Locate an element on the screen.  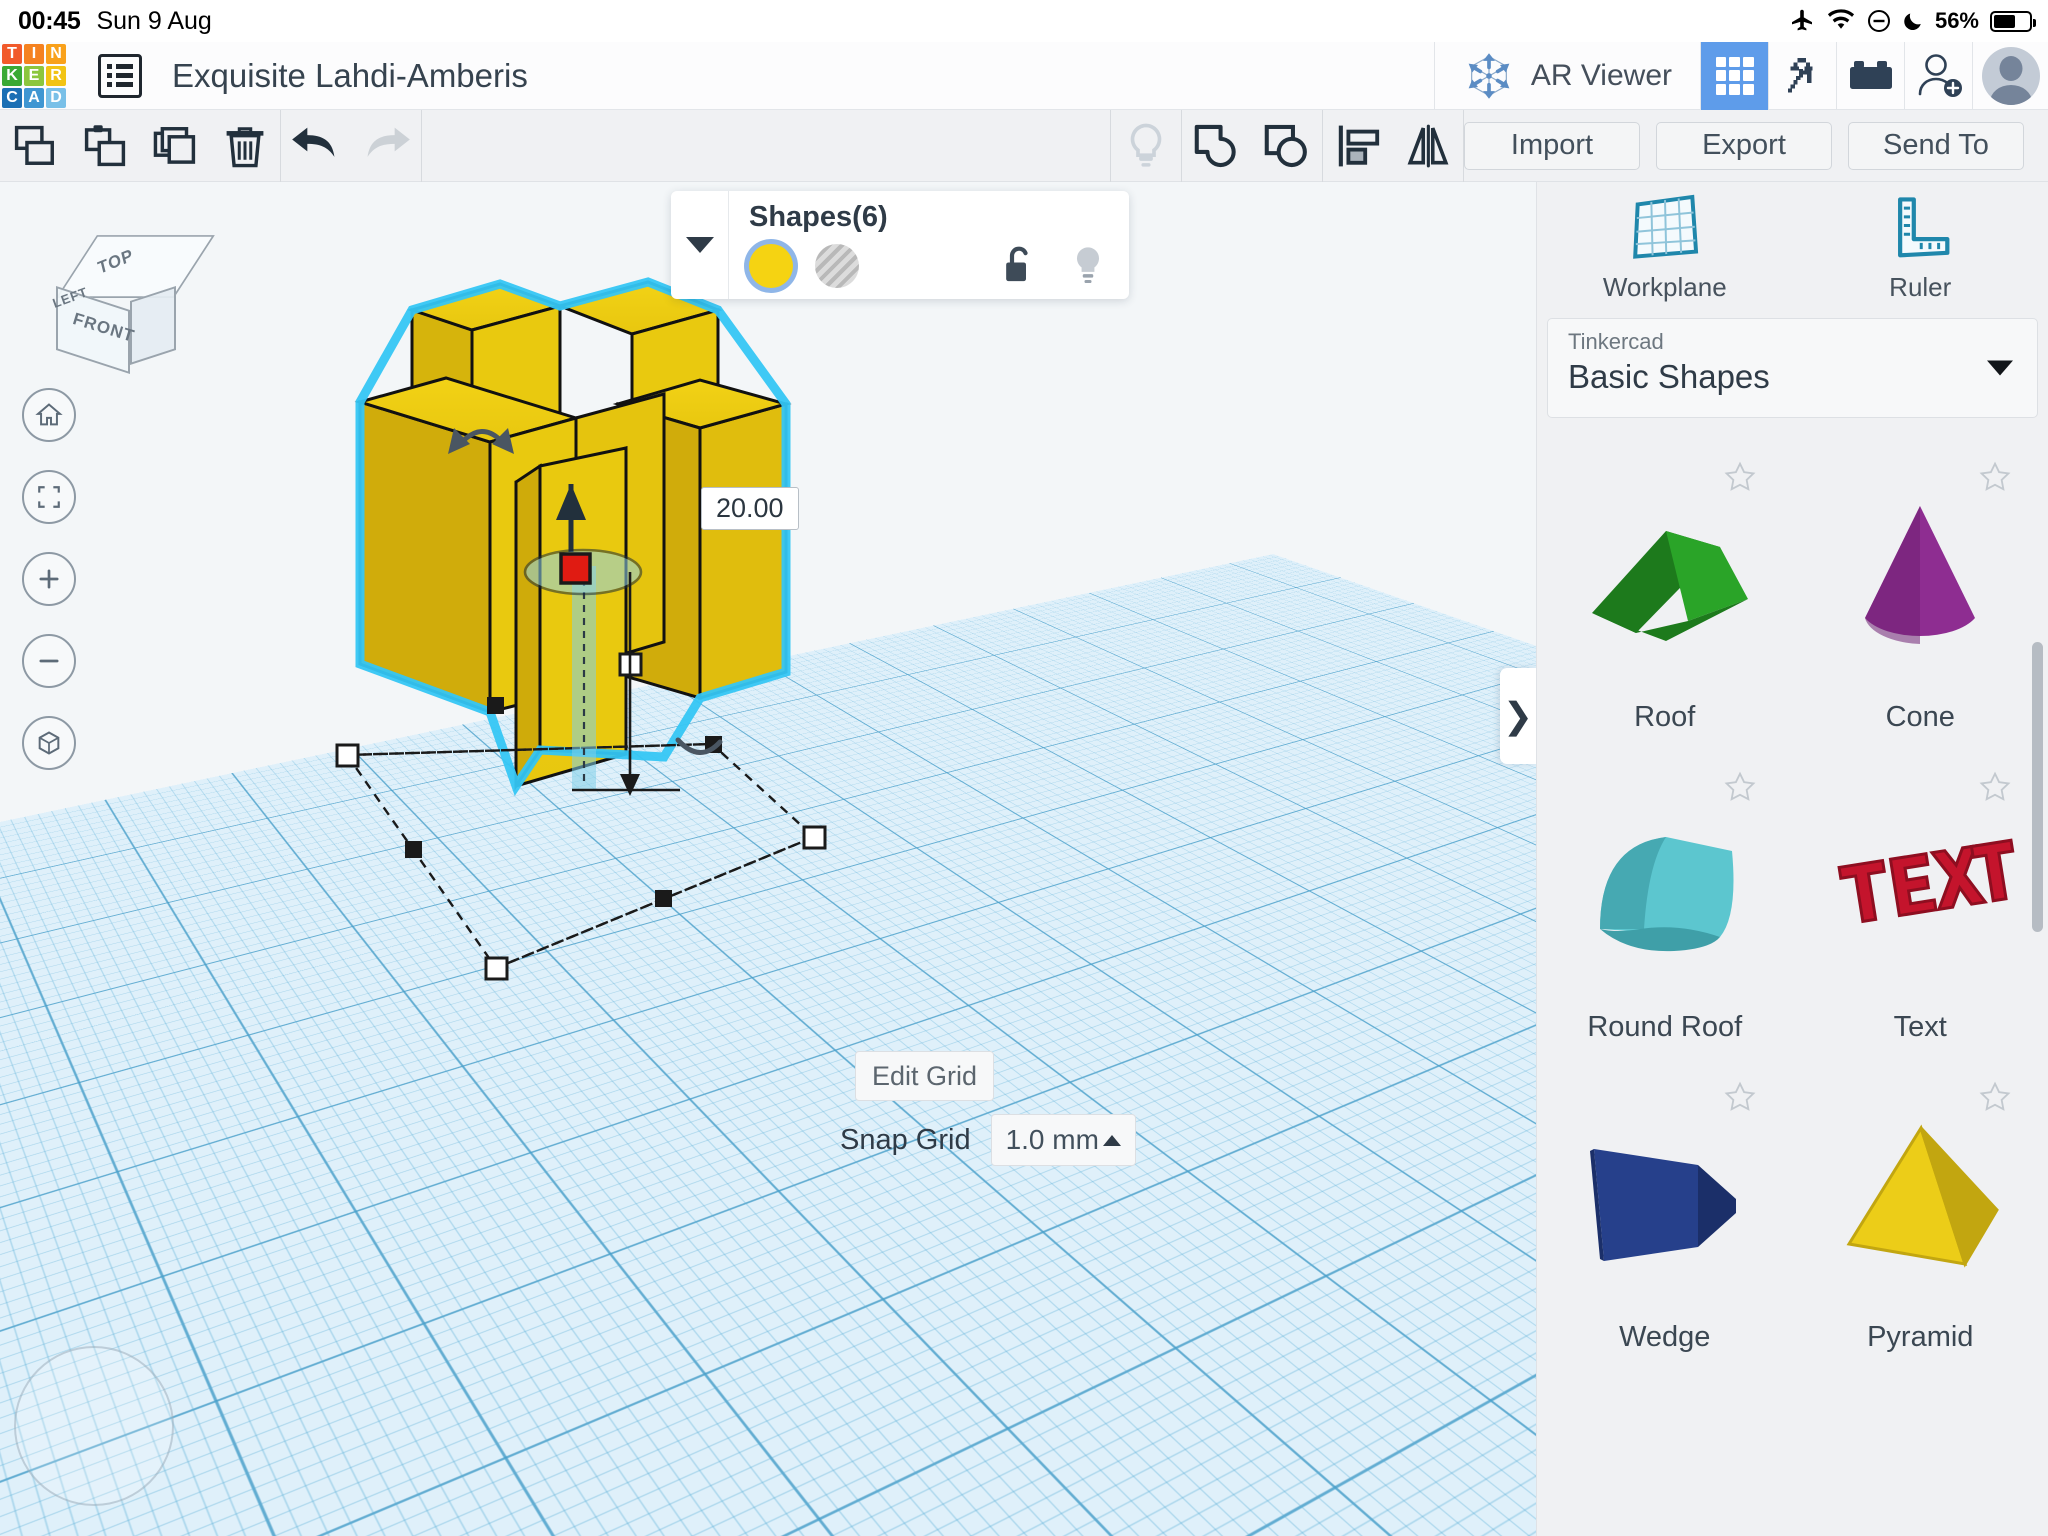
ar-viewer-button: AR Viewer is located at coordinates (1566, 75).